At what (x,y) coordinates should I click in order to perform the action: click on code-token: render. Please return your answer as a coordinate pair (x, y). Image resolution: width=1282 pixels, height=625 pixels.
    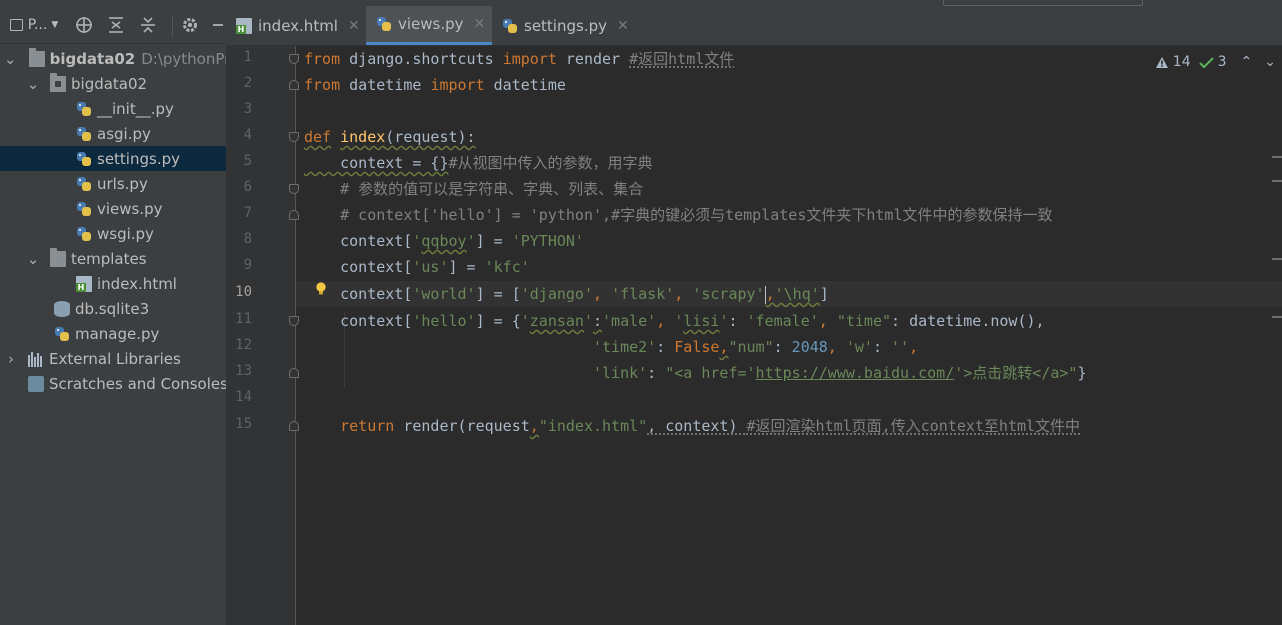
    Looking at the image, I should click on (593, 59).